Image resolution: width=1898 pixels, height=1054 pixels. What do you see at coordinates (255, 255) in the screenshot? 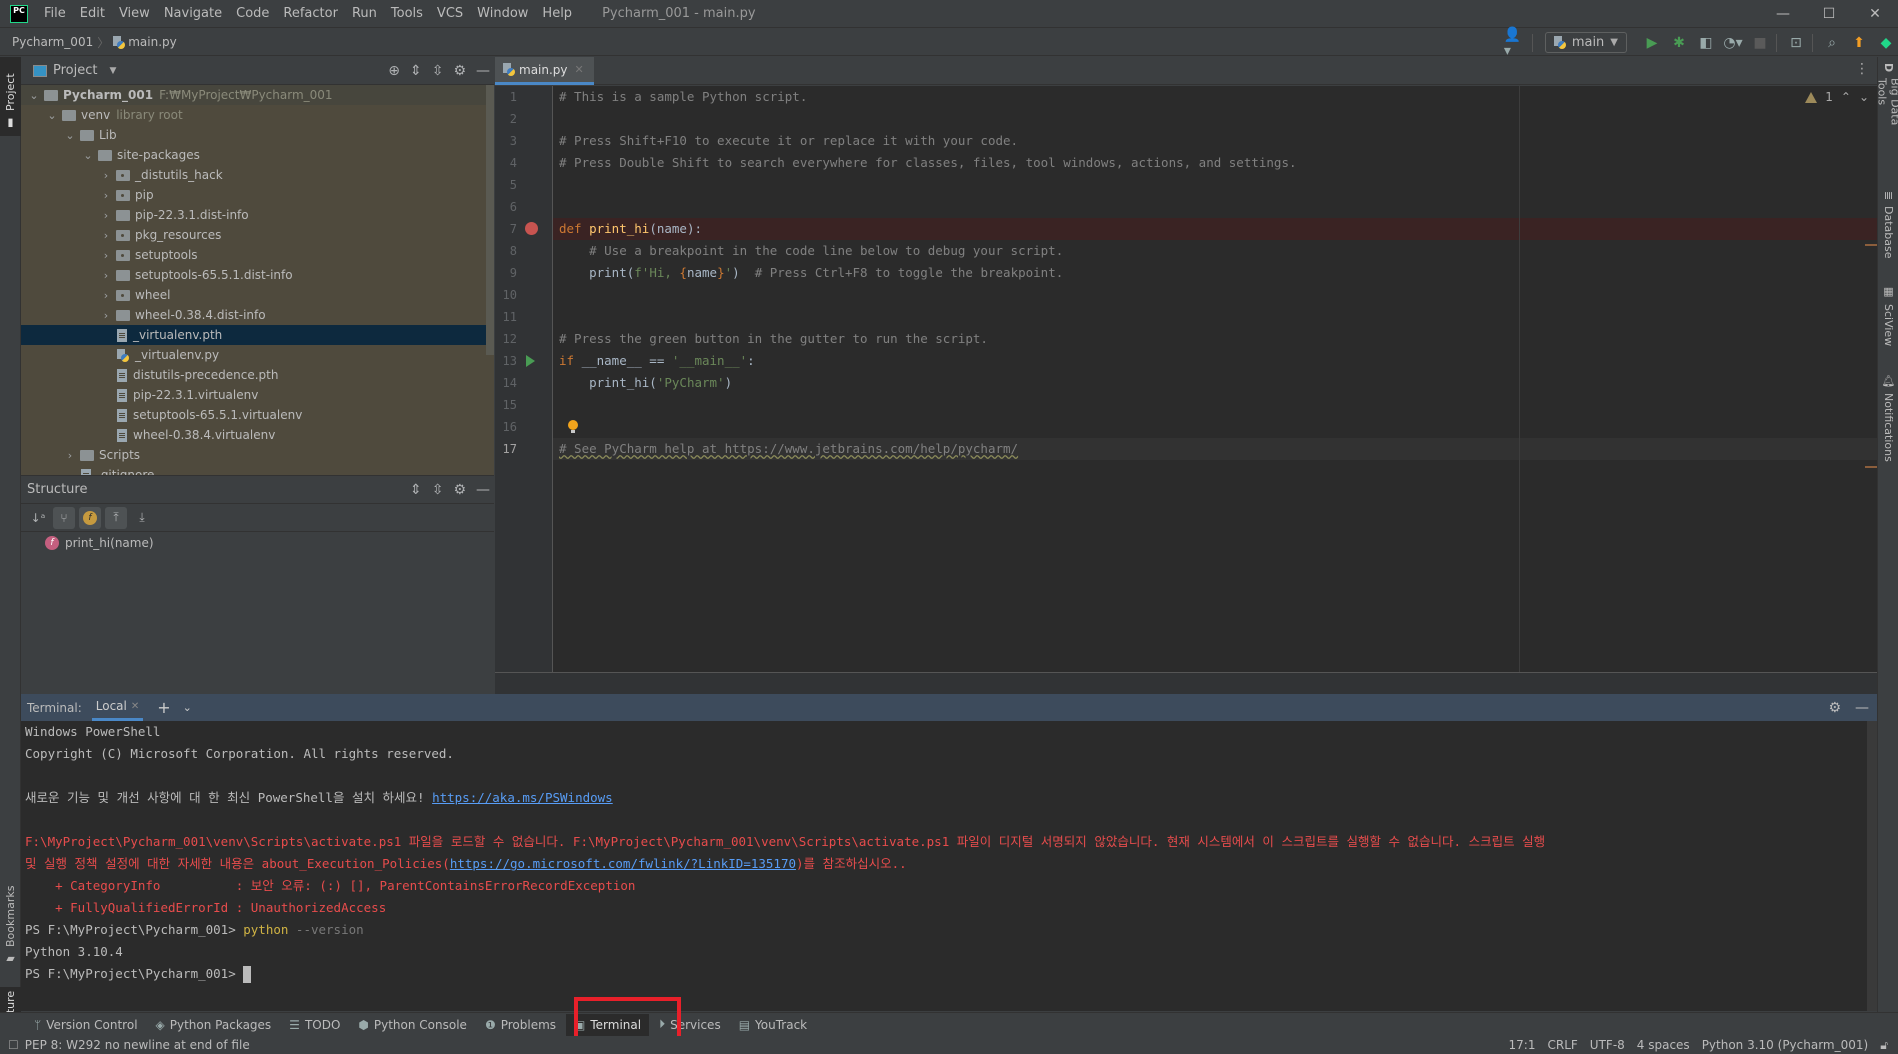
I see `tree-item: › setuptools` at bounding box center [255, 255].